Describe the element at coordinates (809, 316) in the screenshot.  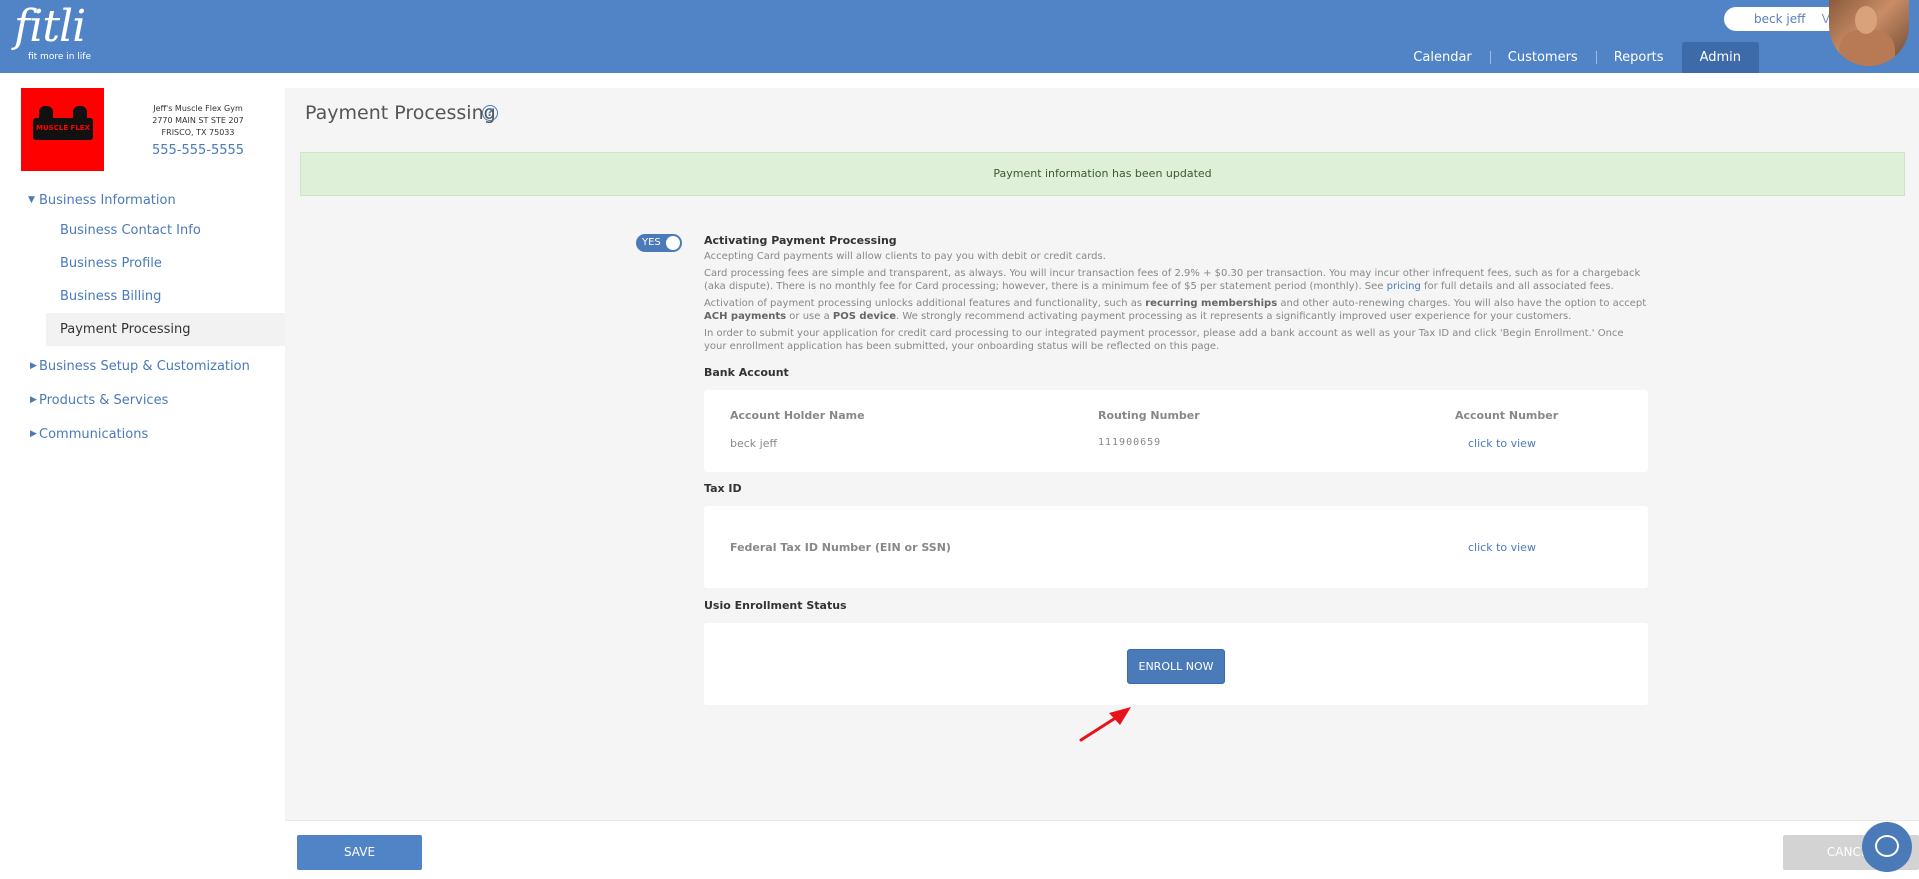
I see `features-text: or use a` at that location.